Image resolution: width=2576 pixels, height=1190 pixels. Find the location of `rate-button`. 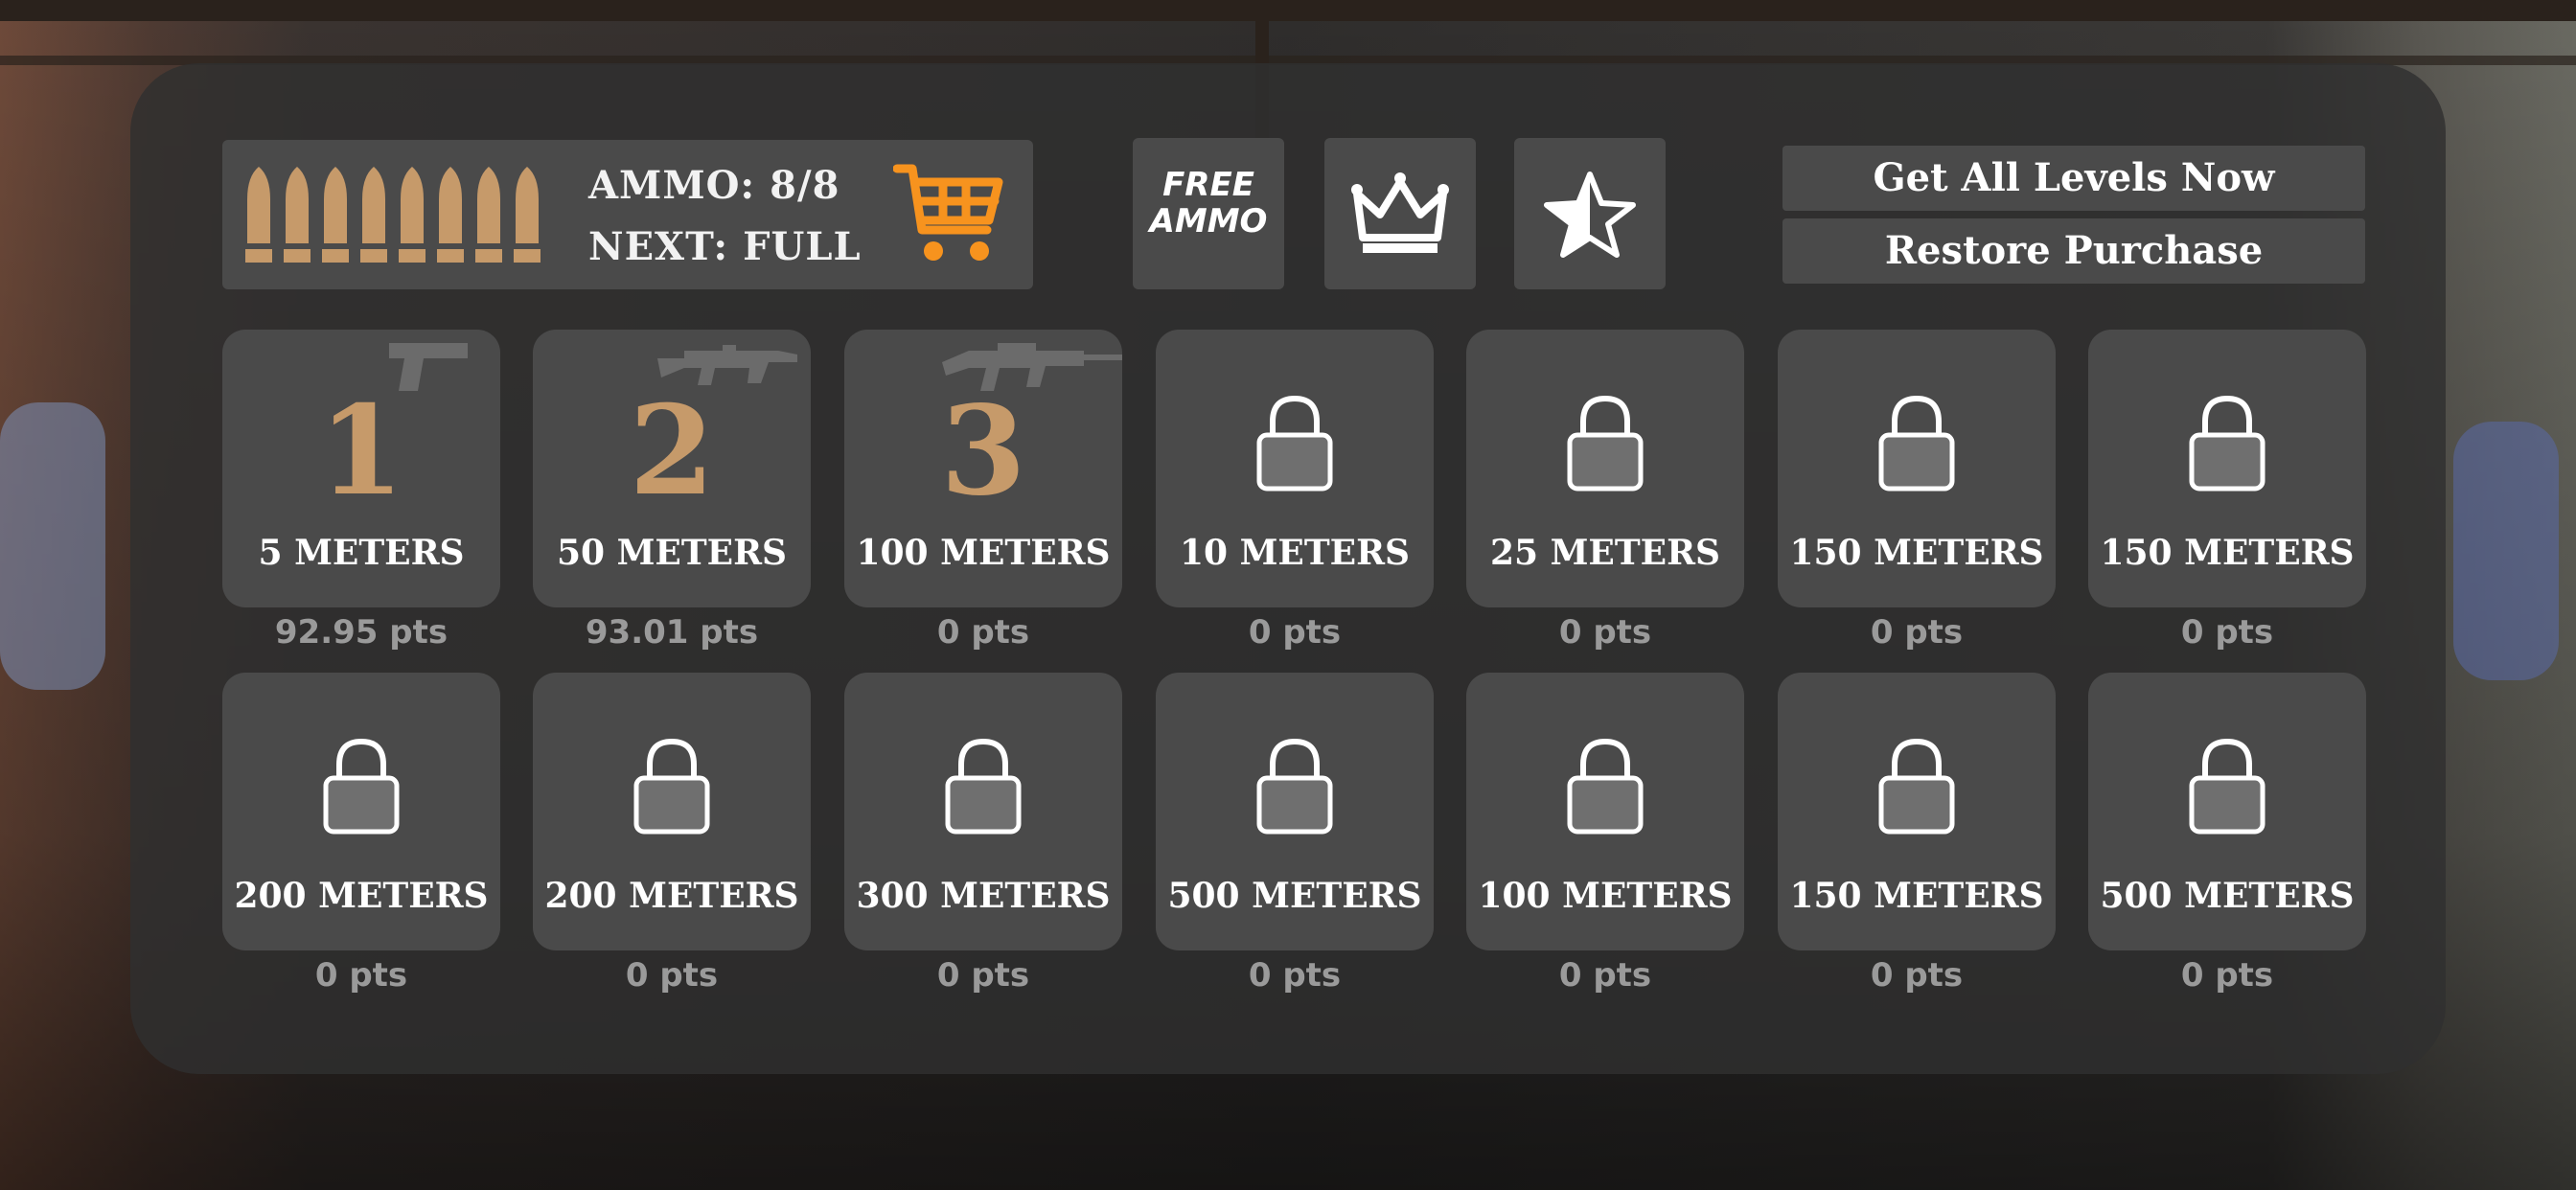

rate-button is located at coordinates (1590, 214).